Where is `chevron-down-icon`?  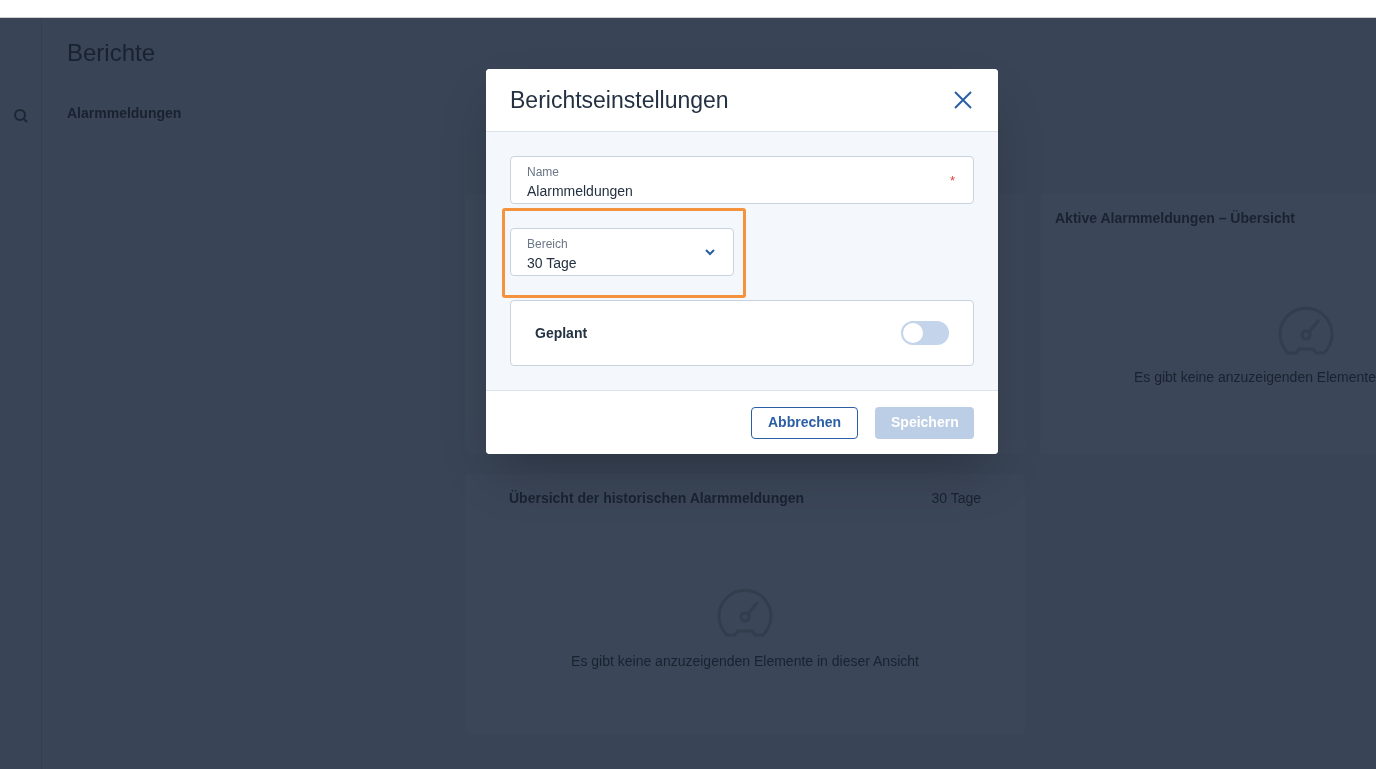
chevron-down-icon is located at coordinates (710, 252).